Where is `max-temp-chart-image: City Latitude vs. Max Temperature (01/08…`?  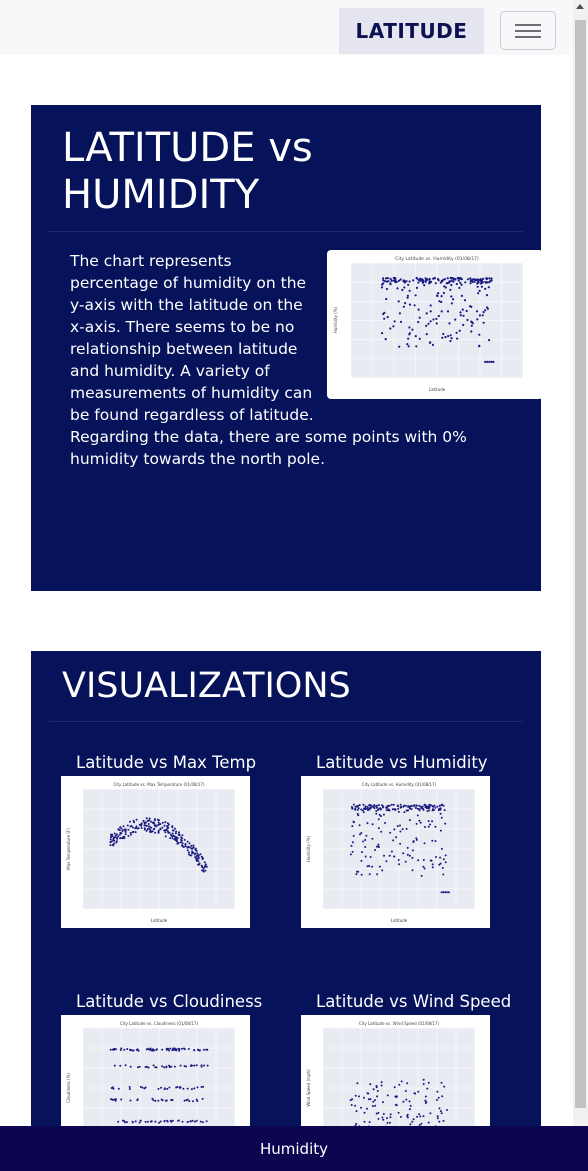 max-temp-chart-image: City Latitude vs. Max Temperature (01/08… is located at coordinates (155, 852).